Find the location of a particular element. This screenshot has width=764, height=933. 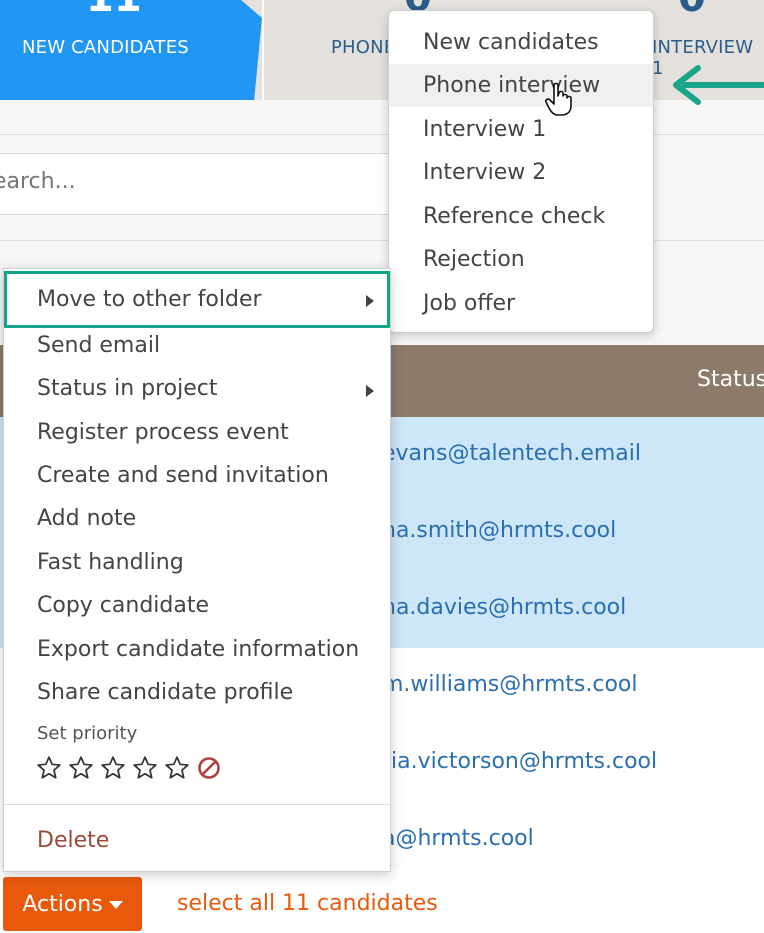

menu-item-label: Copy candidate is located at coordinates (123, 605).